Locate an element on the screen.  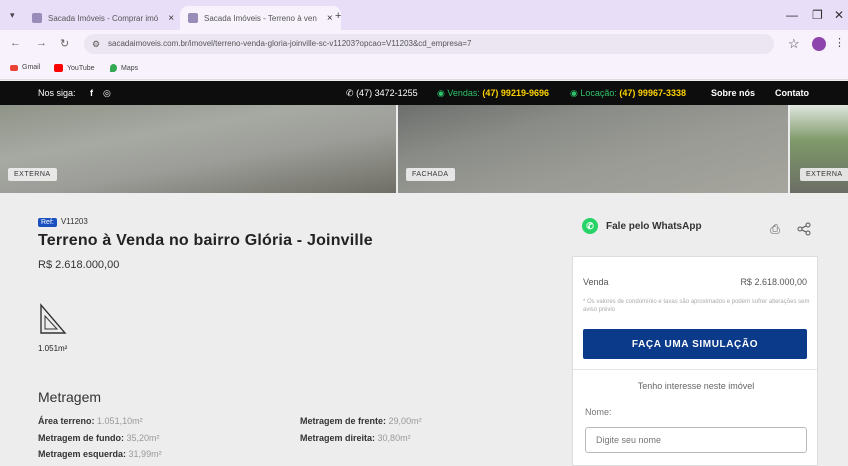
photo-tag: FACHADA is located at coordinates (430, 174).